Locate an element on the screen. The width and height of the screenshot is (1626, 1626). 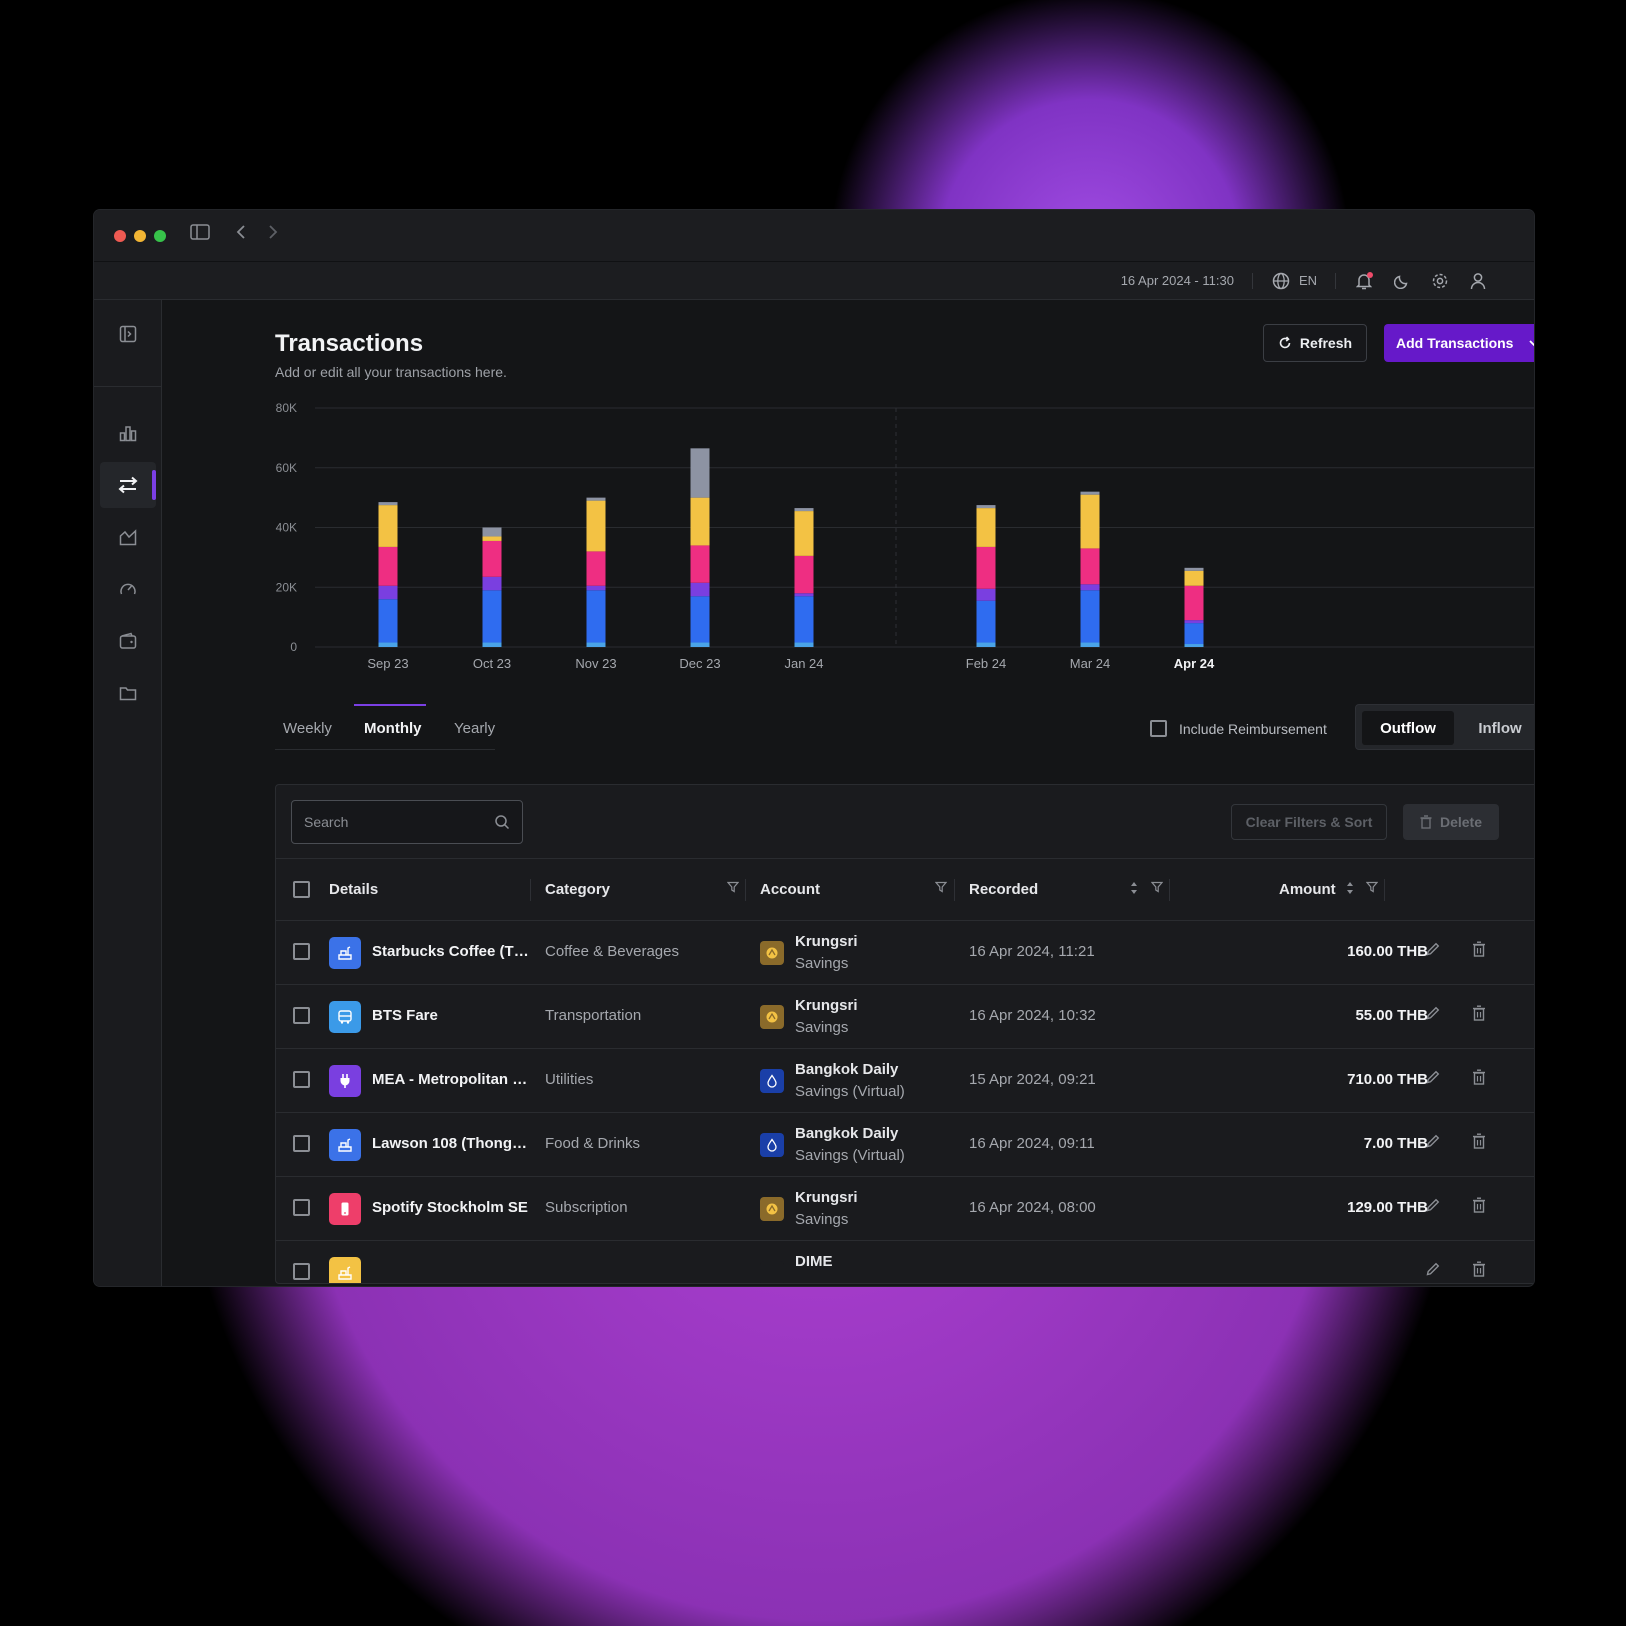
x-tick-label: Dec 23 is located at coordinates (699, 663).